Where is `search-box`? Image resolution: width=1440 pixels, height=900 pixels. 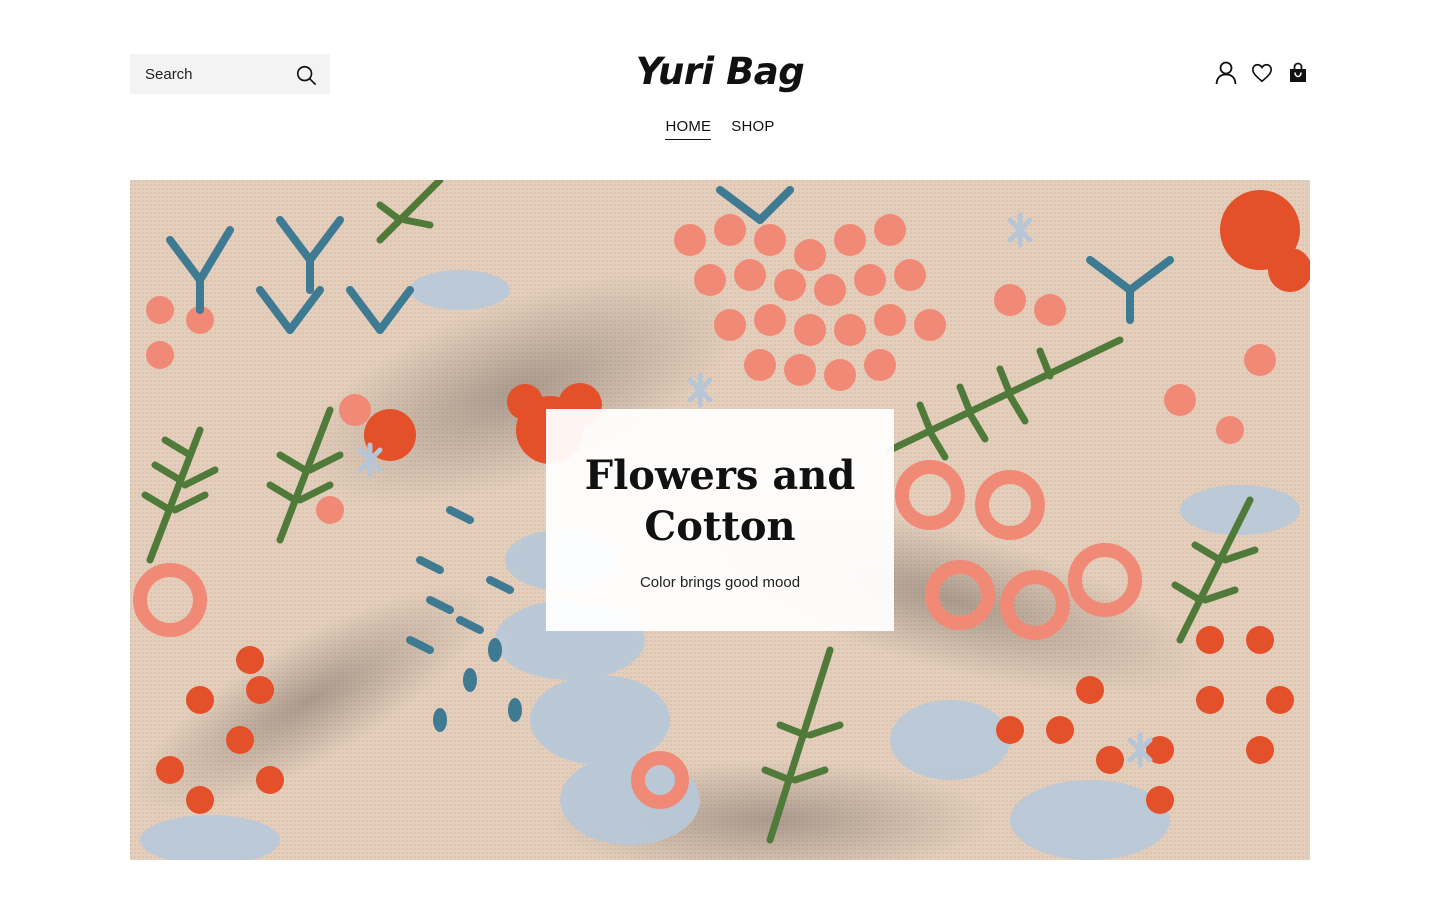 search-box is located at coordinates (230, 74).